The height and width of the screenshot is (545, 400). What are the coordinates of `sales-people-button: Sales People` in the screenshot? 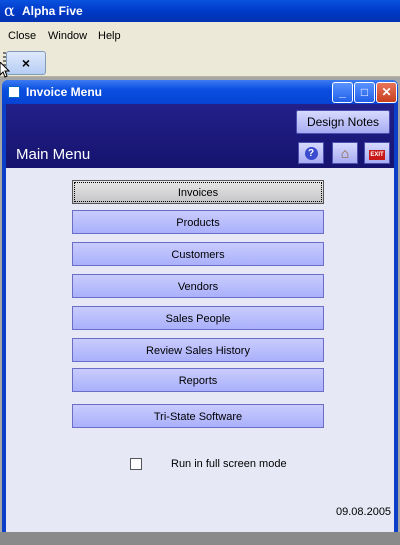 It's located at (198, 318).